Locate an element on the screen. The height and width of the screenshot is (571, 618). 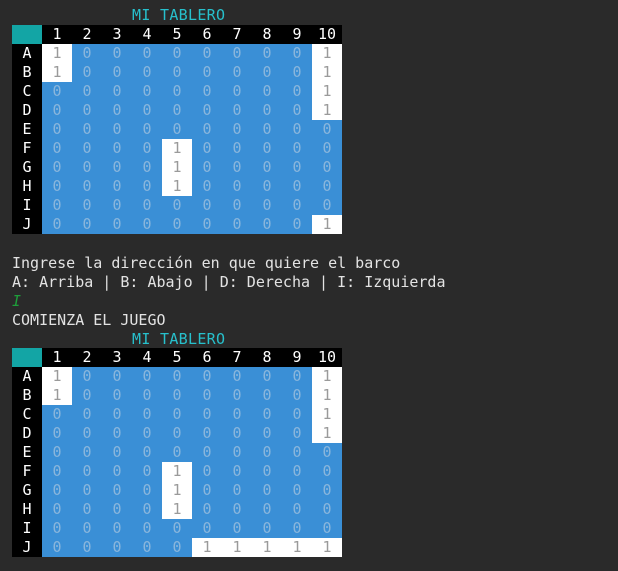
row-header: C is located at coordinates (27, 91).